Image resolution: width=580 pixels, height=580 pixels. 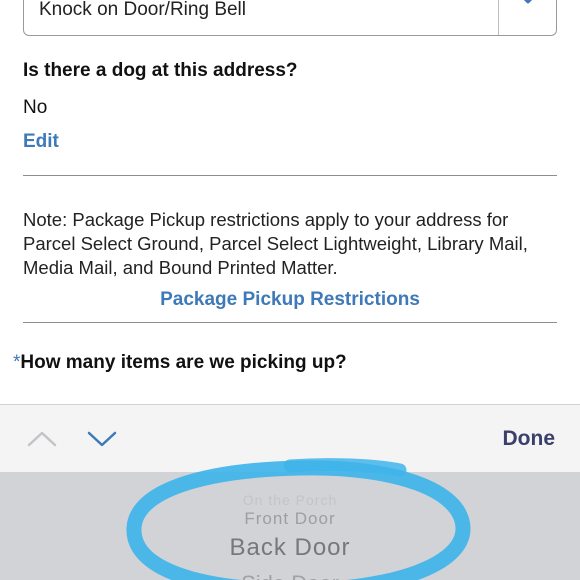 I want to click on items-count-question: *How many items are we picking up?, so click(x=180, y=363).